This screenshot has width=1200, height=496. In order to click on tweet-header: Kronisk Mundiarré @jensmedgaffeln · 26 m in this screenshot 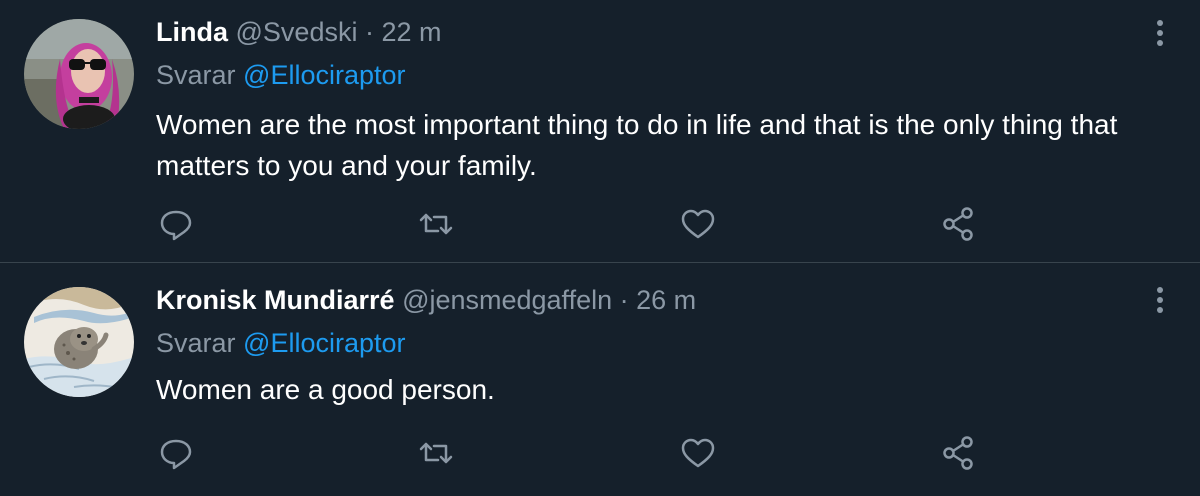, I will do `click(426, 300)`.